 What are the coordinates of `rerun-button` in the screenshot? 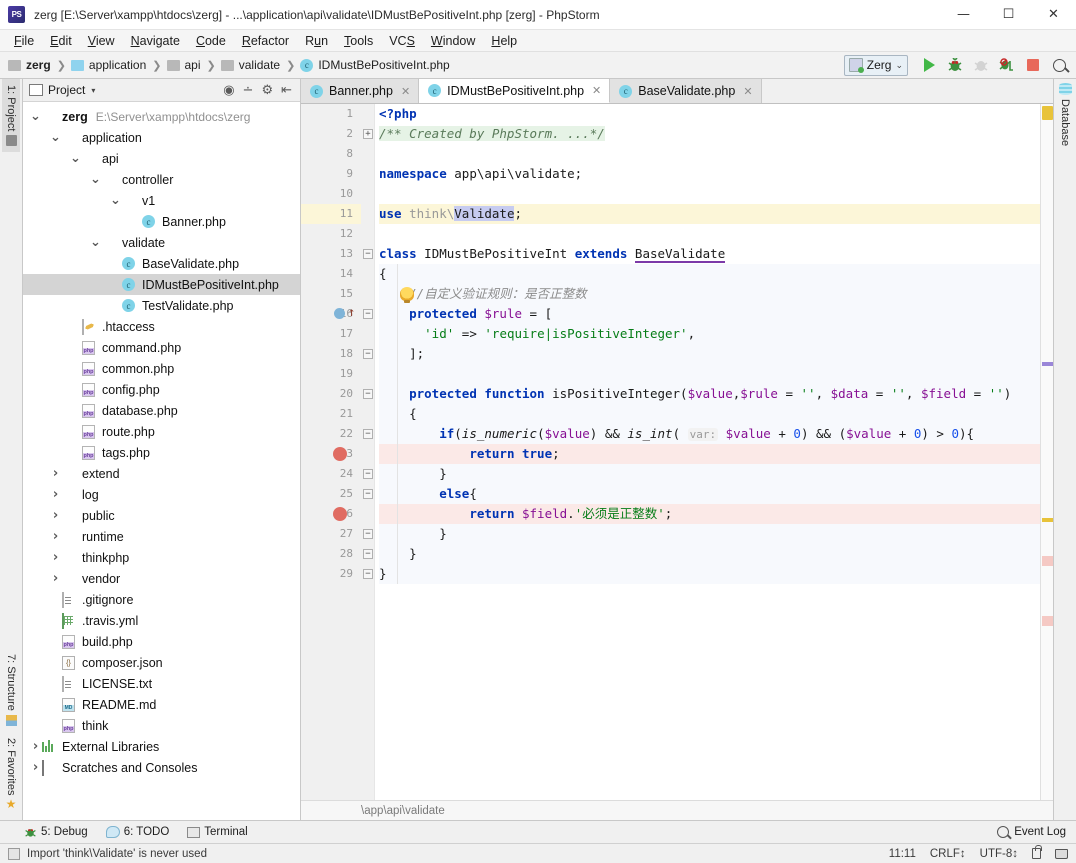 It's located at (981, 65).